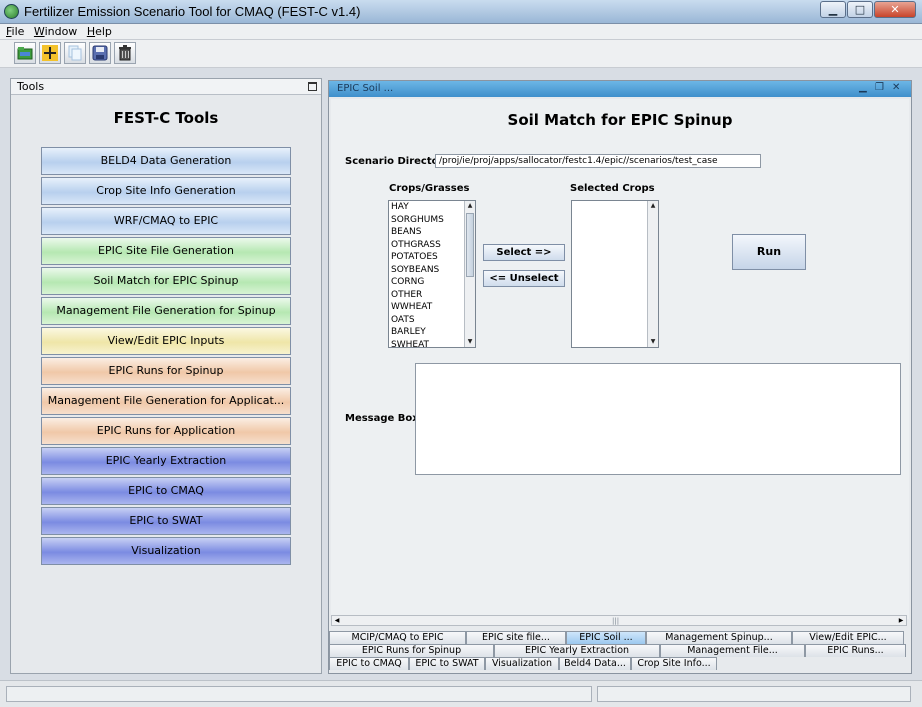 The height and width of the screenshot is (707, 922). Describe the element at coordinates (432, 245) in the screenshot. I see `list-item: OTHGRASS` at that location.